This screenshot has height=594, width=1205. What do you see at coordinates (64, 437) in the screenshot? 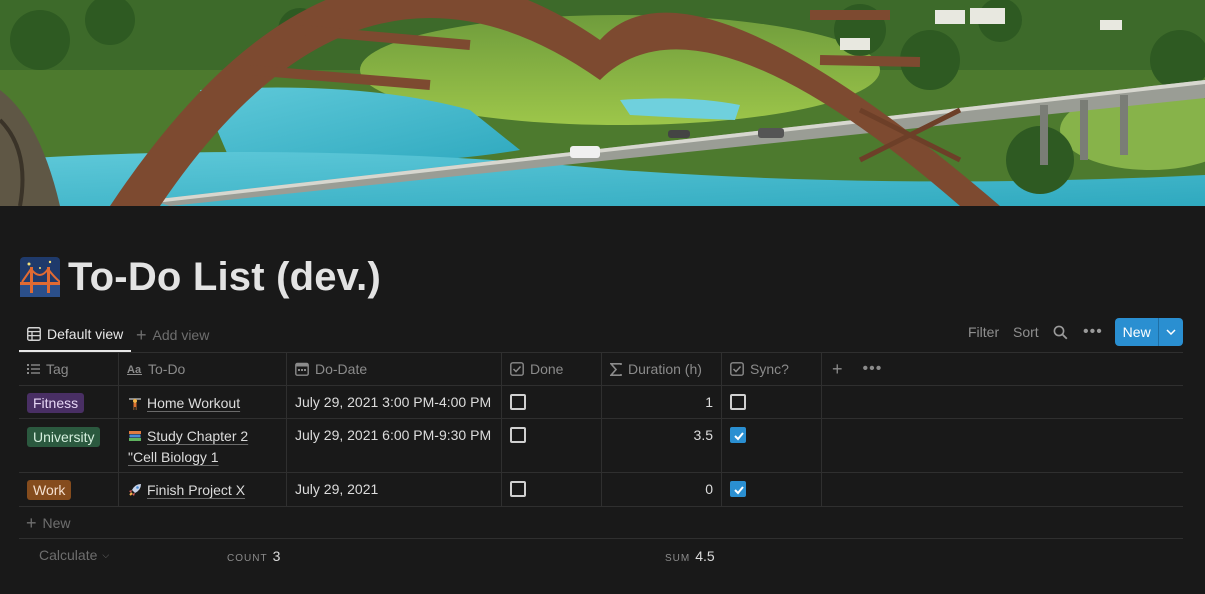
I see `tag-badge: University` at bounding box center [64, 437].